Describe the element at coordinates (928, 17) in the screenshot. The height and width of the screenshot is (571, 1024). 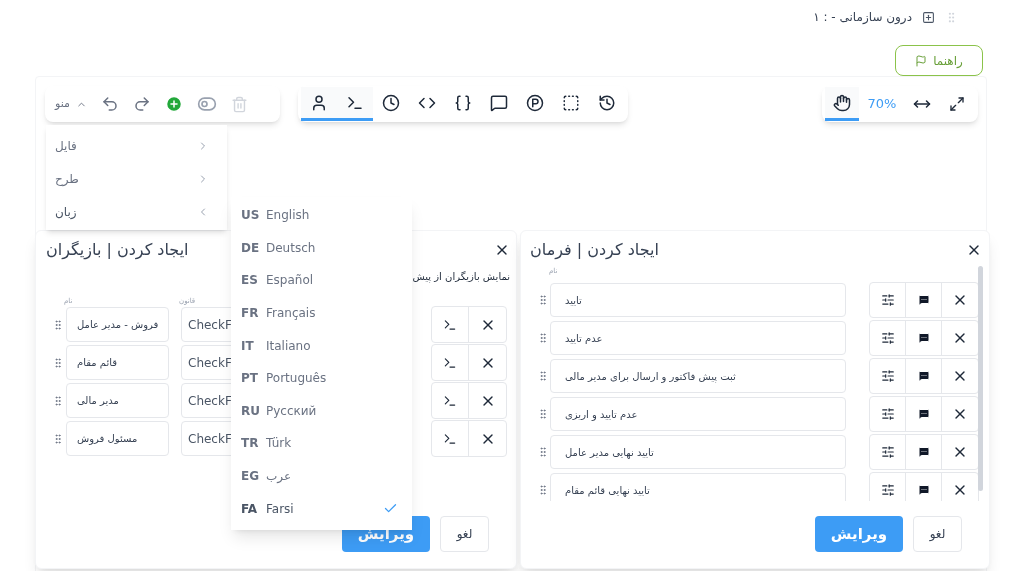
I see `add-square-icon` at that location.